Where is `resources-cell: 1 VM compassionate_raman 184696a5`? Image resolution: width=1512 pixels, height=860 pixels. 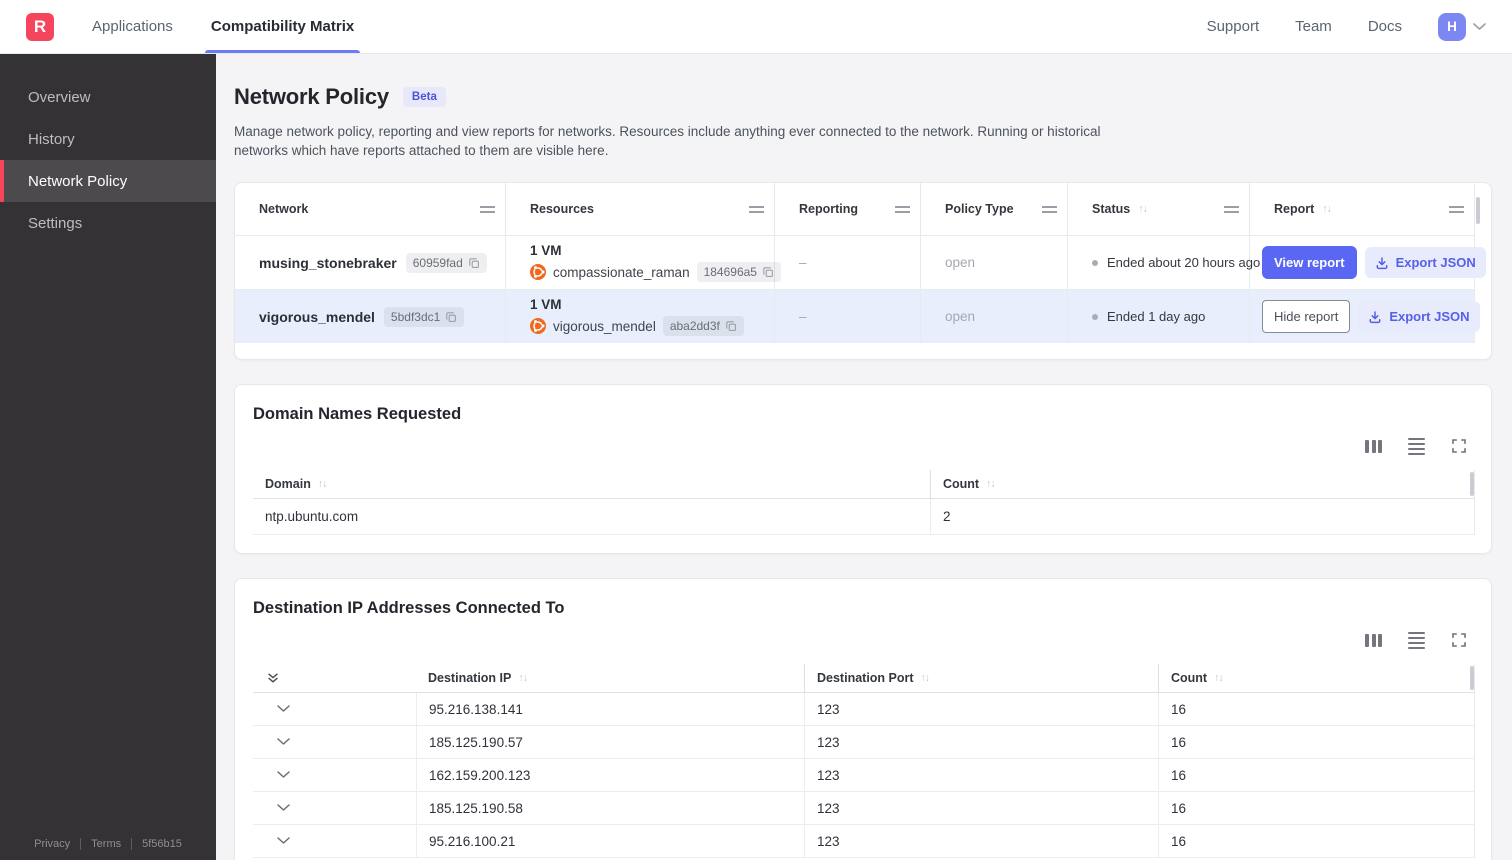
resources-cell: 1 VM compassionate_raman 184696a5 is located at coordinates (643, 263).